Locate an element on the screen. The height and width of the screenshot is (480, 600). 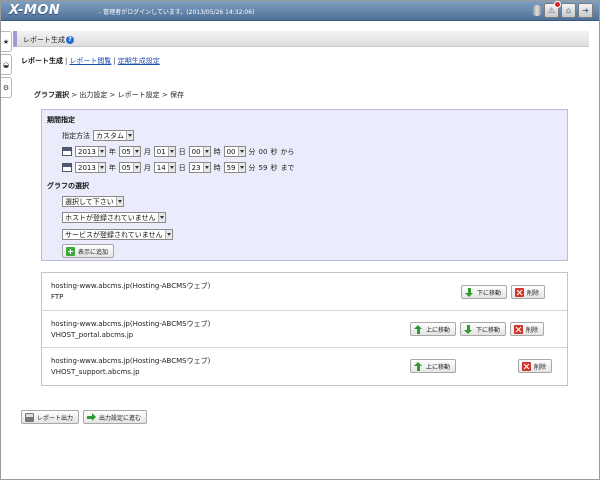
add-row: 表示に追加 is located at coordinates (88, 251).